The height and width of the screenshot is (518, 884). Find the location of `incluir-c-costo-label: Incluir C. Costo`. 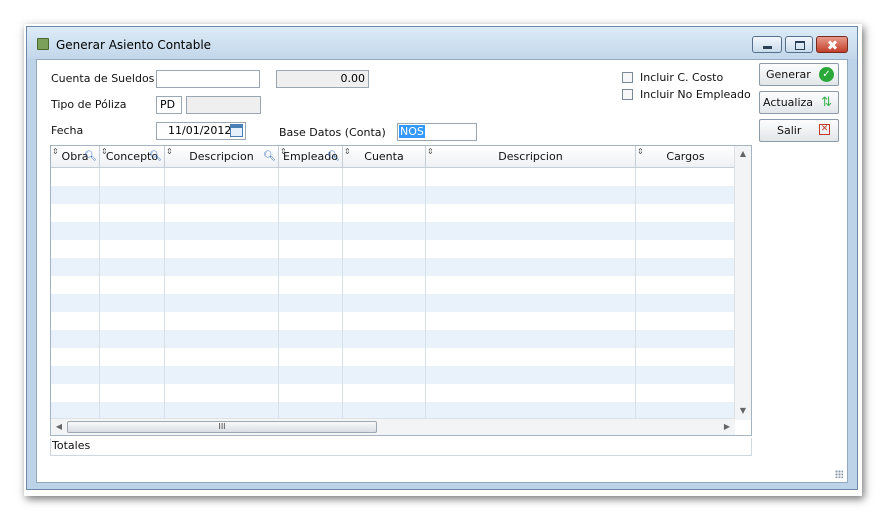

incluir-c-costo-label: Incluir C. Costo is located at coordinates (682, 77).